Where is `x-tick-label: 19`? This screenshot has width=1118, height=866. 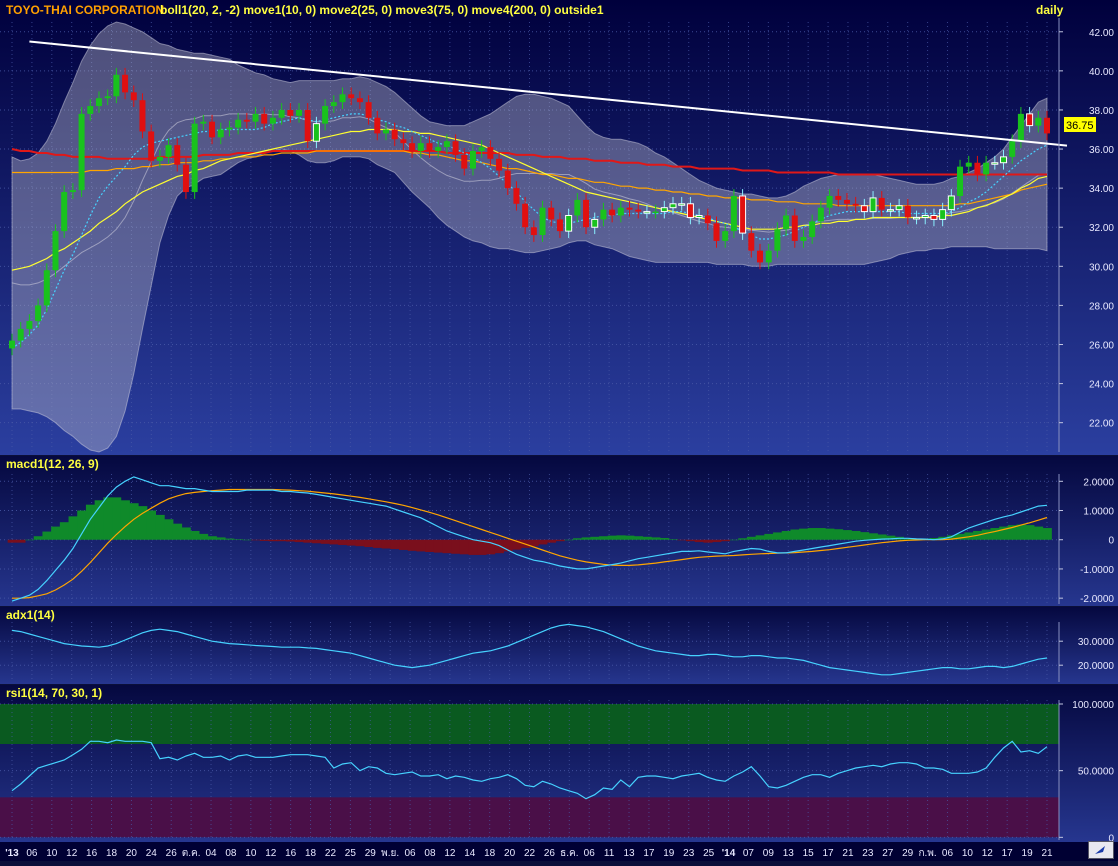
x-tick-label: 19 is located at coordinates (669, 853).